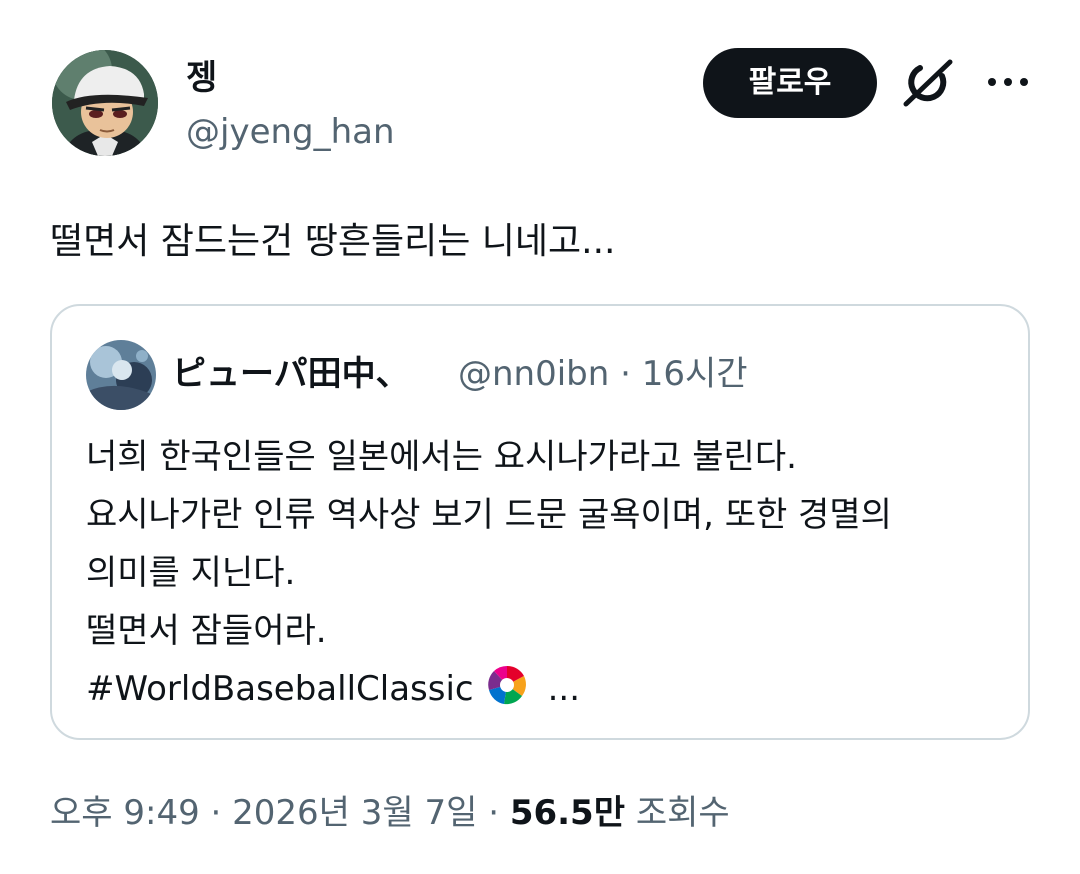  I want to click on author-display-name: 젱, so click(201, 78).